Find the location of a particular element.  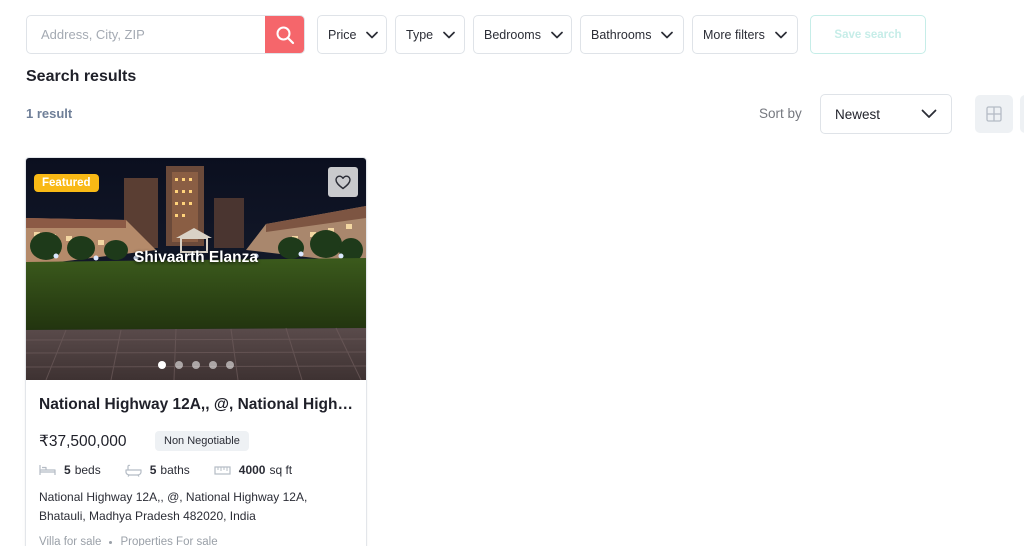

tag-properties-for-sale: Properties For sale is located at coordinates (168, 541).